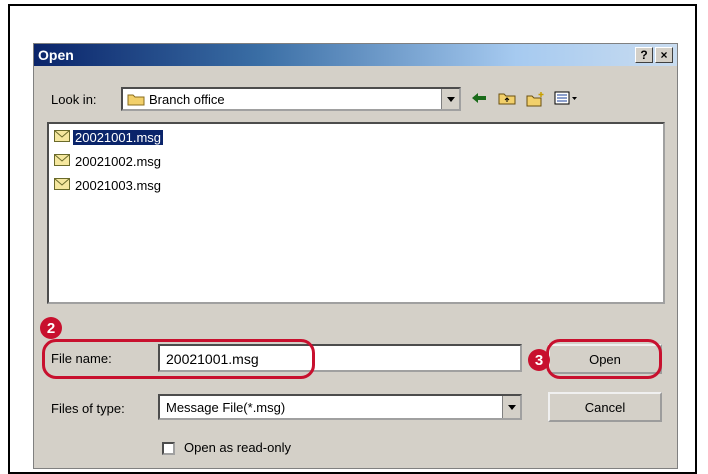 This screenshot has width=708, height=474. Describe the element at coordinates (536, 101) in the screenshot. I see `new-folder-icon` at that location.